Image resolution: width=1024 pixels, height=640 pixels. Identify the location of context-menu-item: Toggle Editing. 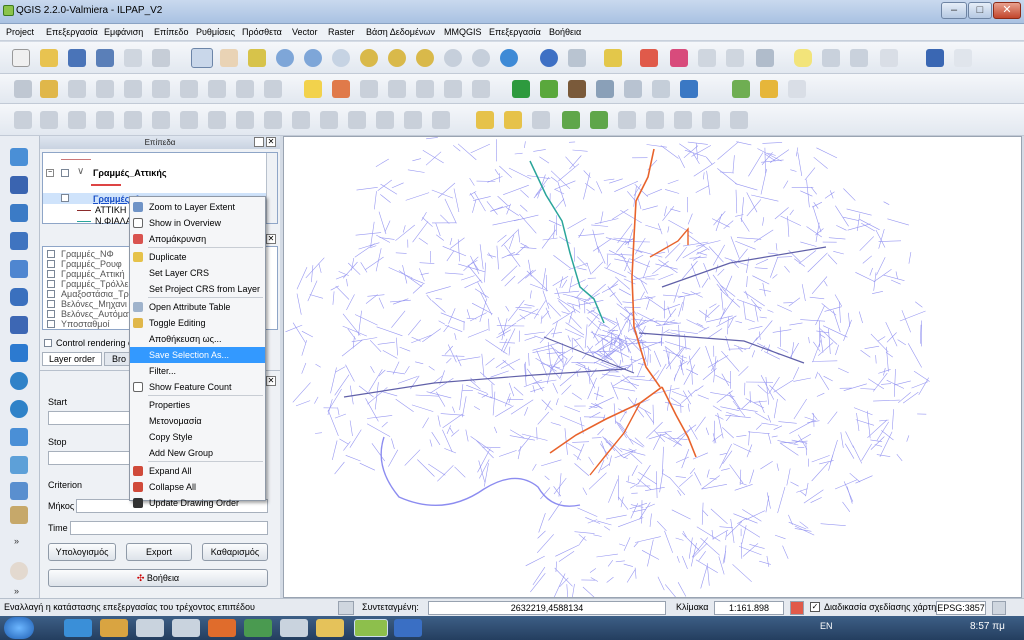
(197, 323).